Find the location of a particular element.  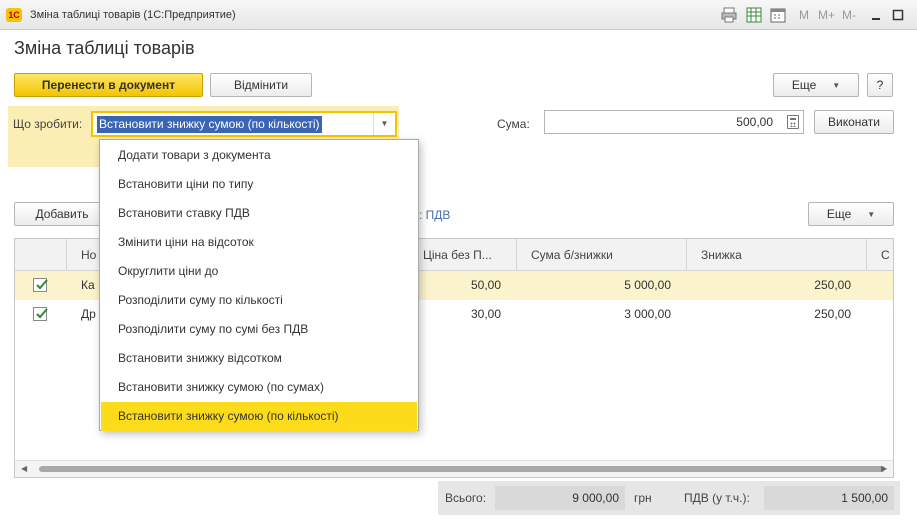

memory-m-button: M is located at coordinates (804, 15).